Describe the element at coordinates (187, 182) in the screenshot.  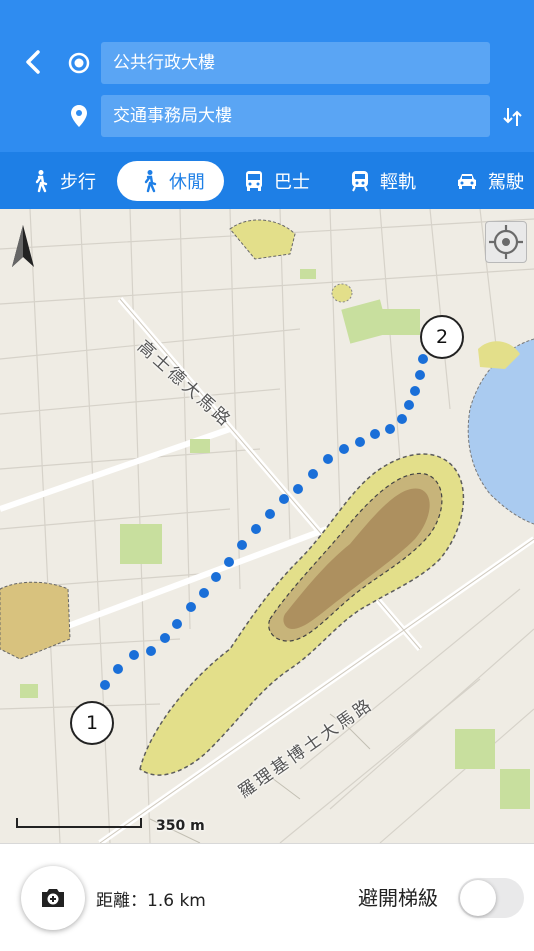
I see `mode-tab-label: 休閒` at that location.